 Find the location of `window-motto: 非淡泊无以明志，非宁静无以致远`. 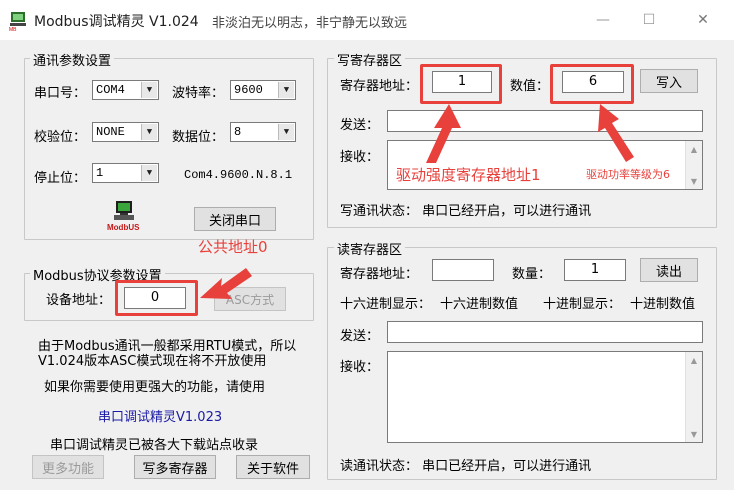

window-motto: 非淡泊无以明志，非宁静无以致远 is located at coordinates (310, 23).